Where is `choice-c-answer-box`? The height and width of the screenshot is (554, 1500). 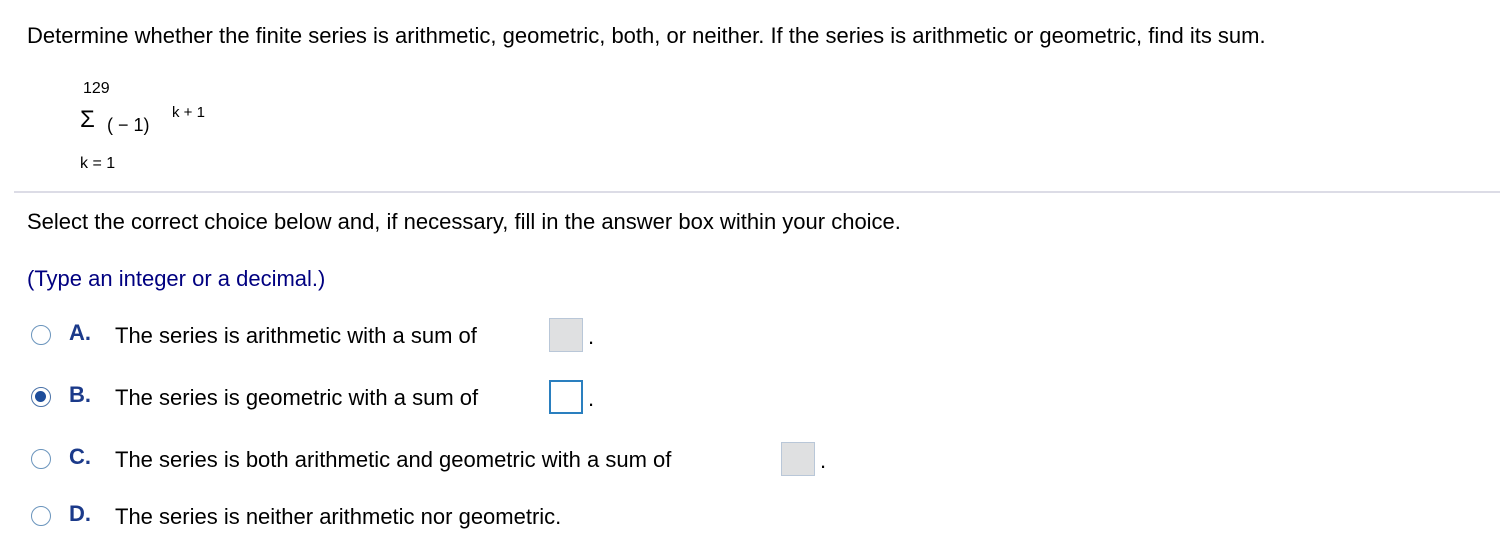
choice-c-answer-box is located at coordinates (798, 459).